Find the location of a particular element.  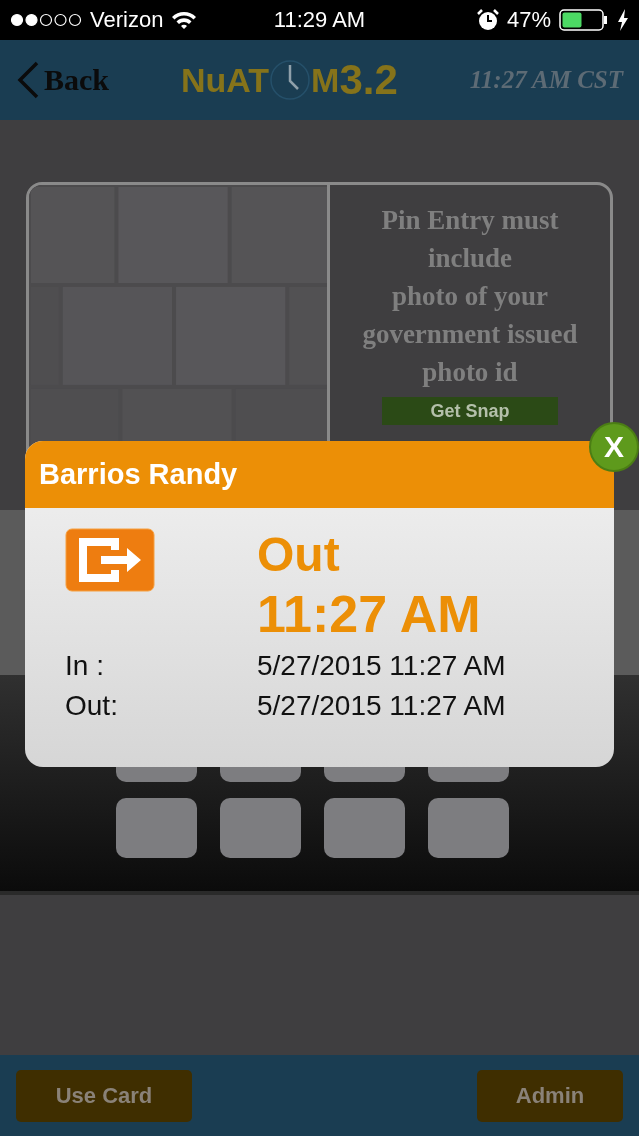

admin-button: Admin is located at coordinates (550, 1095).